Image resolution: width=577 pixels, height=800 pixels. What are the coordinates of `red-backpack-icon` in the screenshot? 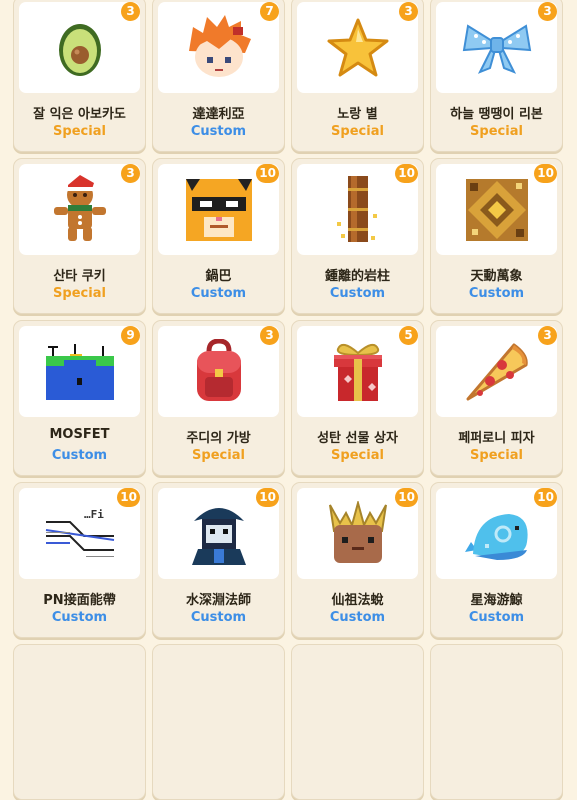 It's located at (218, 369).